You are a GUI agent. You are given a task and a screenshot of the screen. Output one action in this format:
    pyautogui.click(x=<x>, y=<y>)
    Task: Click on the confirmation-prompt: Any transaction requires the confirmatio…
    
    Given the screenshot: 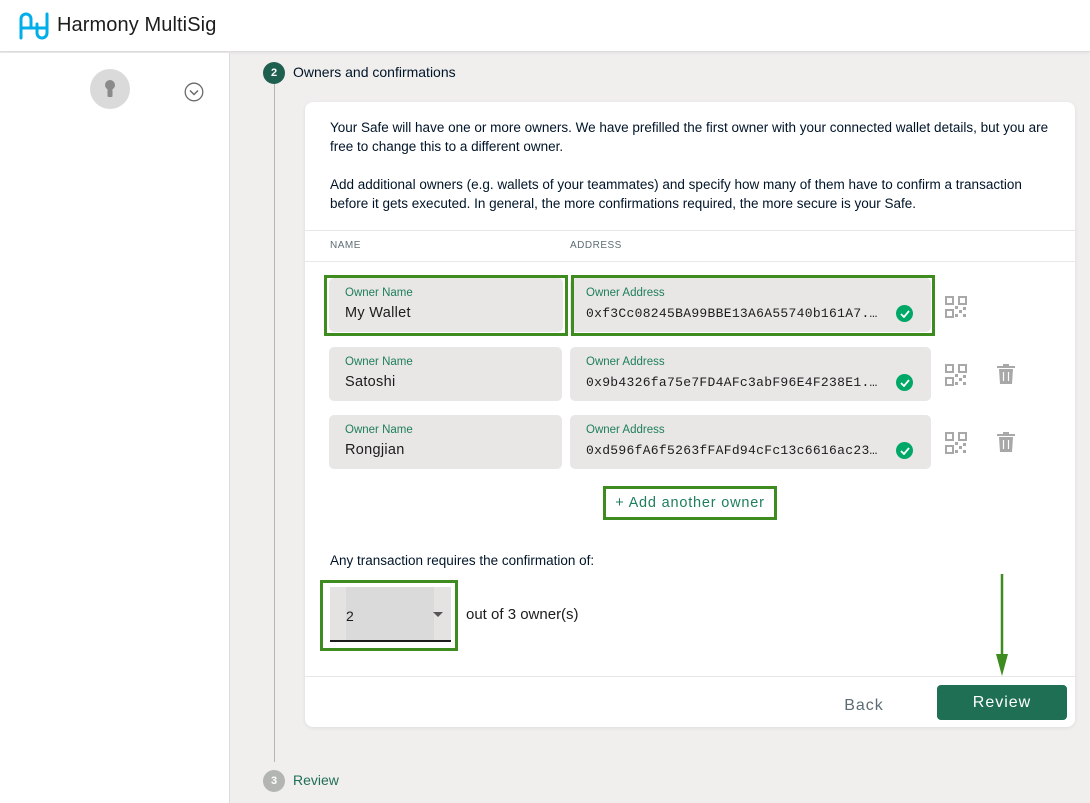 What is the action you would take?
    pyautogui.click(x=462, y=560)
    